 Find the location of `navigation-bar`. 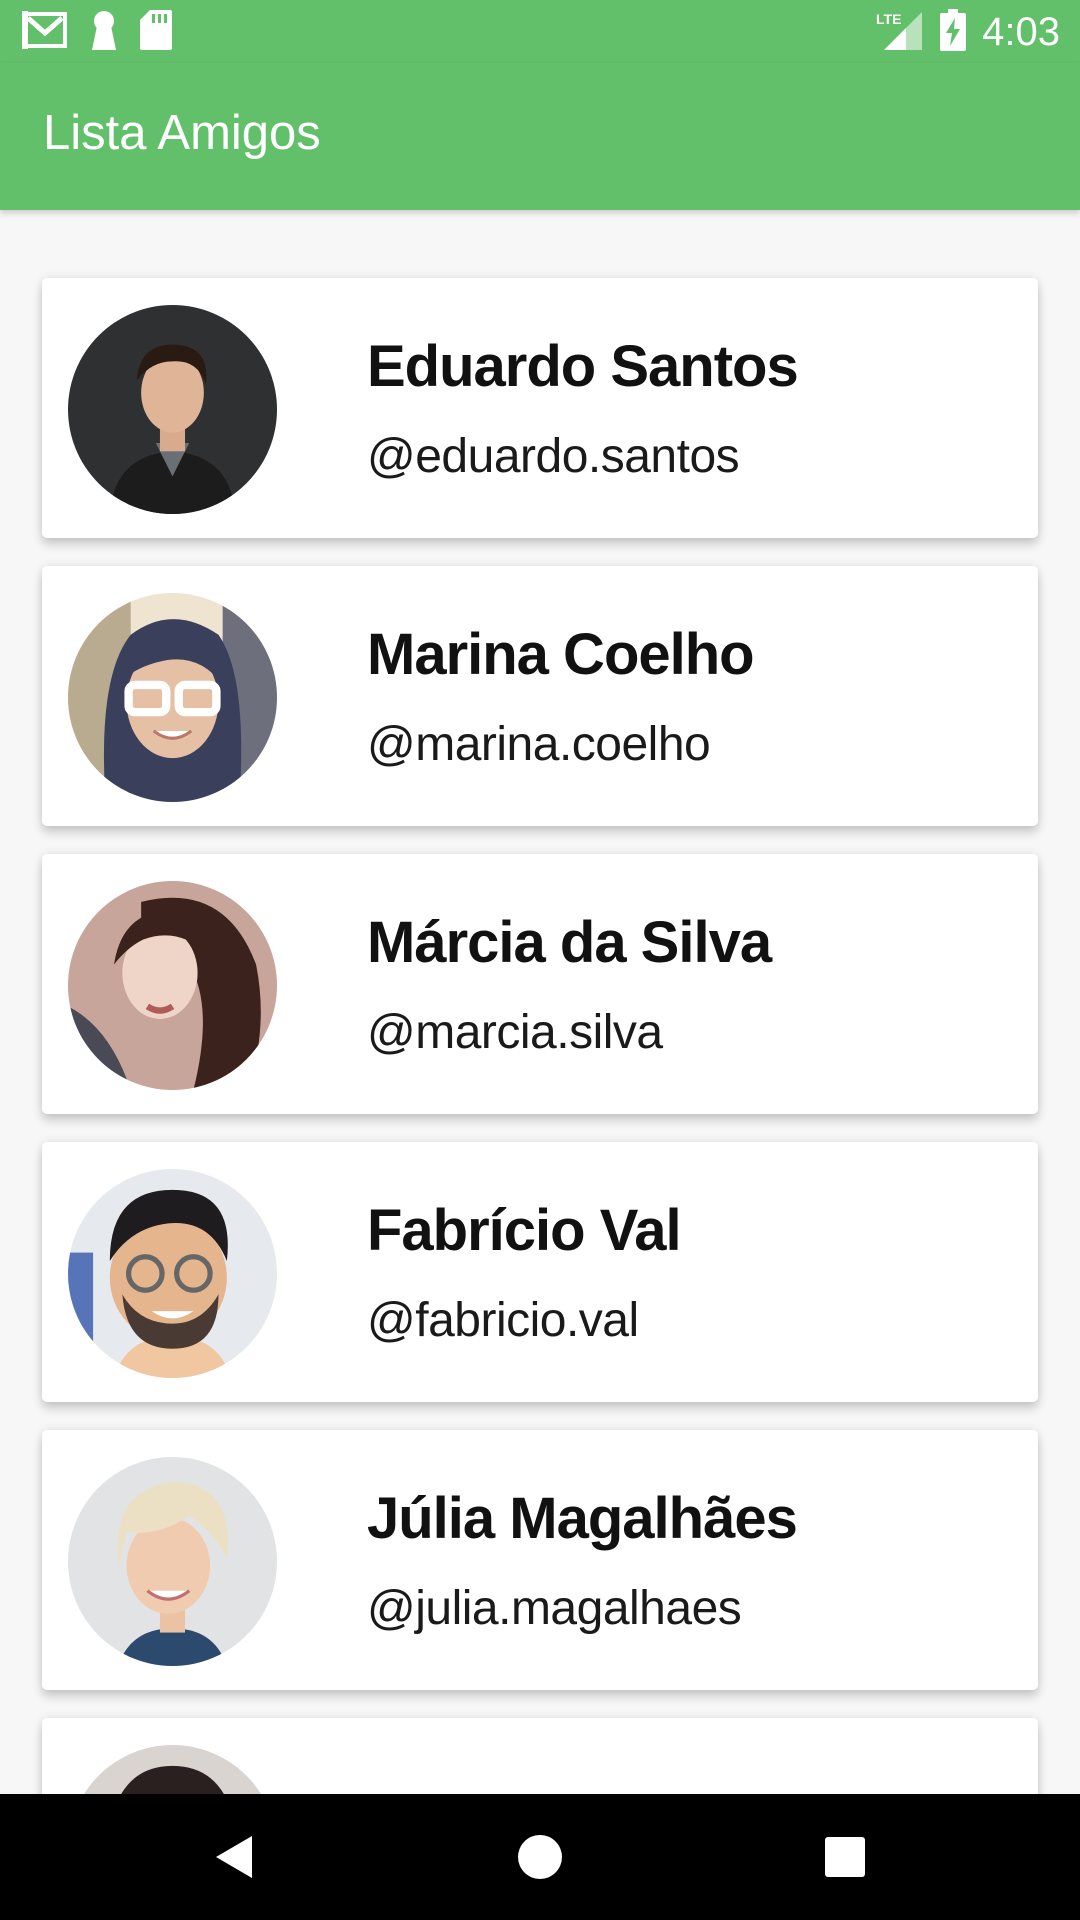

navigation-bar is located at coordinates (540, 1857).